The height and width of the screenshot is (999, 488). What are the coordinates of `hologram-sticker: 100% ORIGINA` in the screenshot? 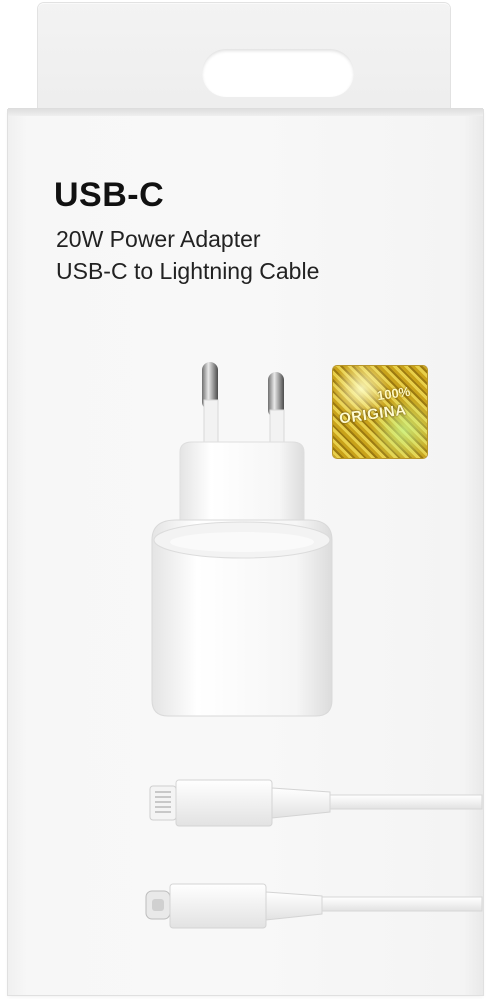 It's located at (380, 412).